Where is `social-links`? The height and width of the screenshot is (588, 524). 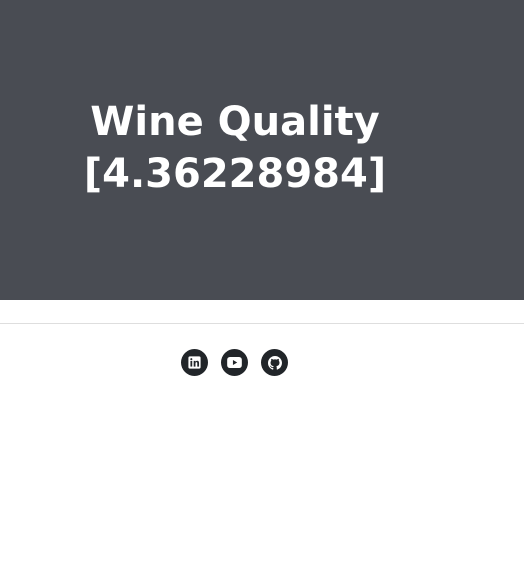 social-links is located at coordinates (234, 362).